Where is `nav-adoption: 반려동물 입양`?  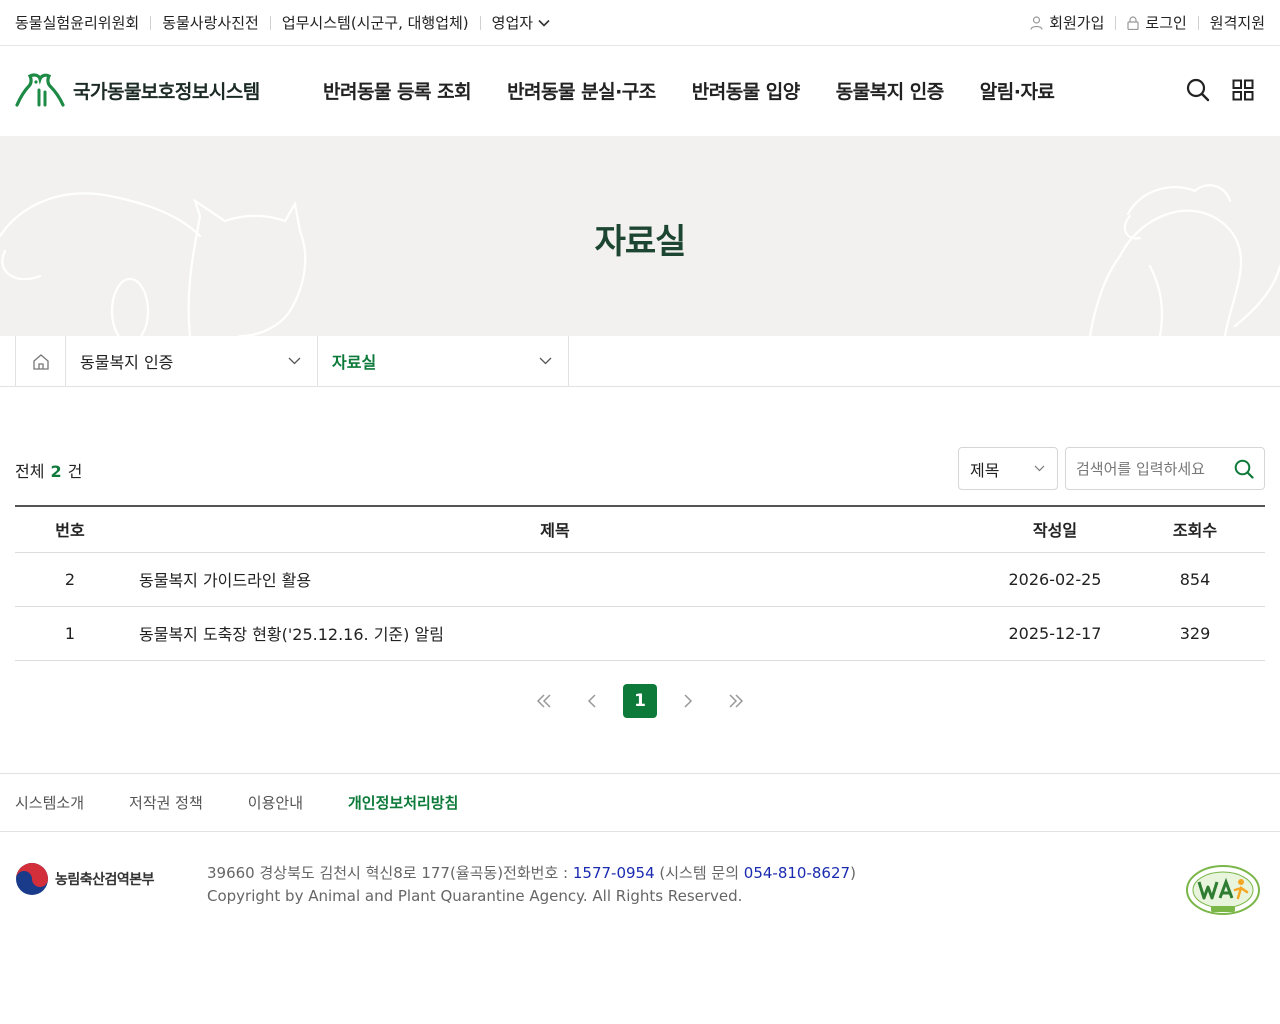
nav-adoption: 반려동물 입양 is located at coordinates (746, 90).